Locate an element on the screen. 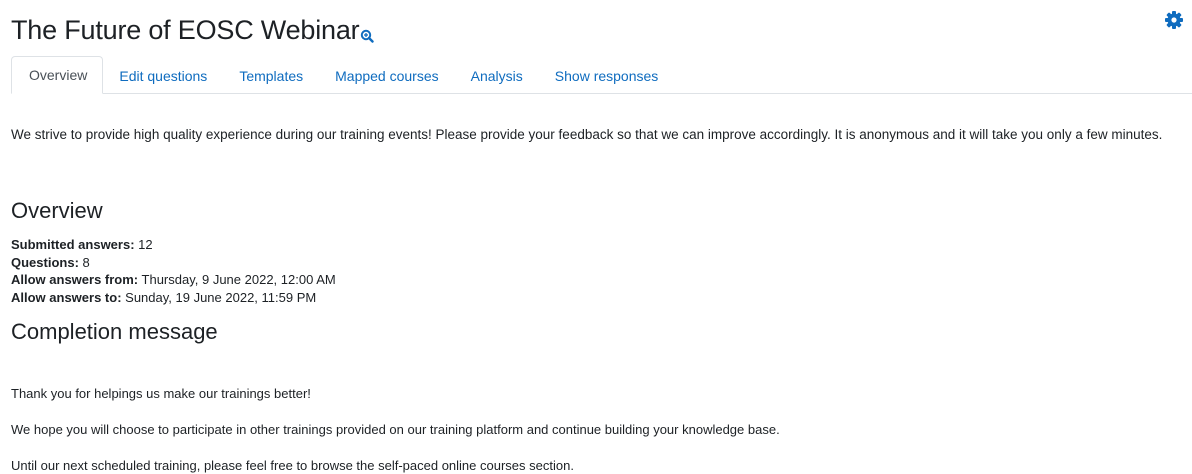 Image resolution: width=1192 pixels, height=474 pixels. allow-from-label: Allow answers from: is located at coordinates (75, 279).